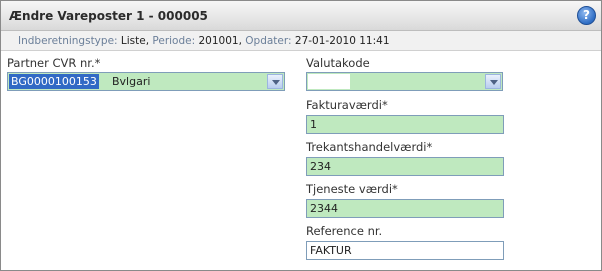  Describe the element at coordinates (131, 81) in the screenshot. I see `partner-name: Bvlgari` at that location.